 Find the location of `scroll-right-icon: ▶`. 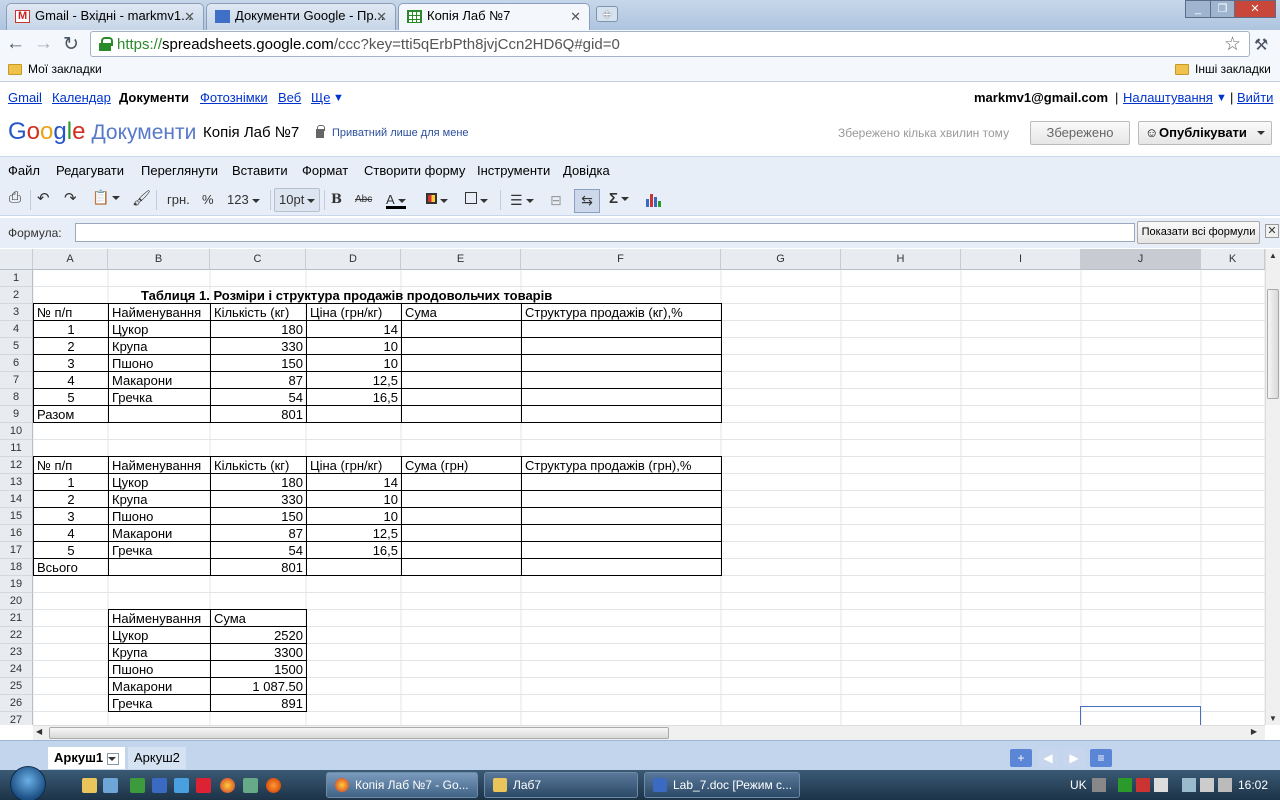

scroll-right-icon: ▶ is located at coordinates (1254, 731).